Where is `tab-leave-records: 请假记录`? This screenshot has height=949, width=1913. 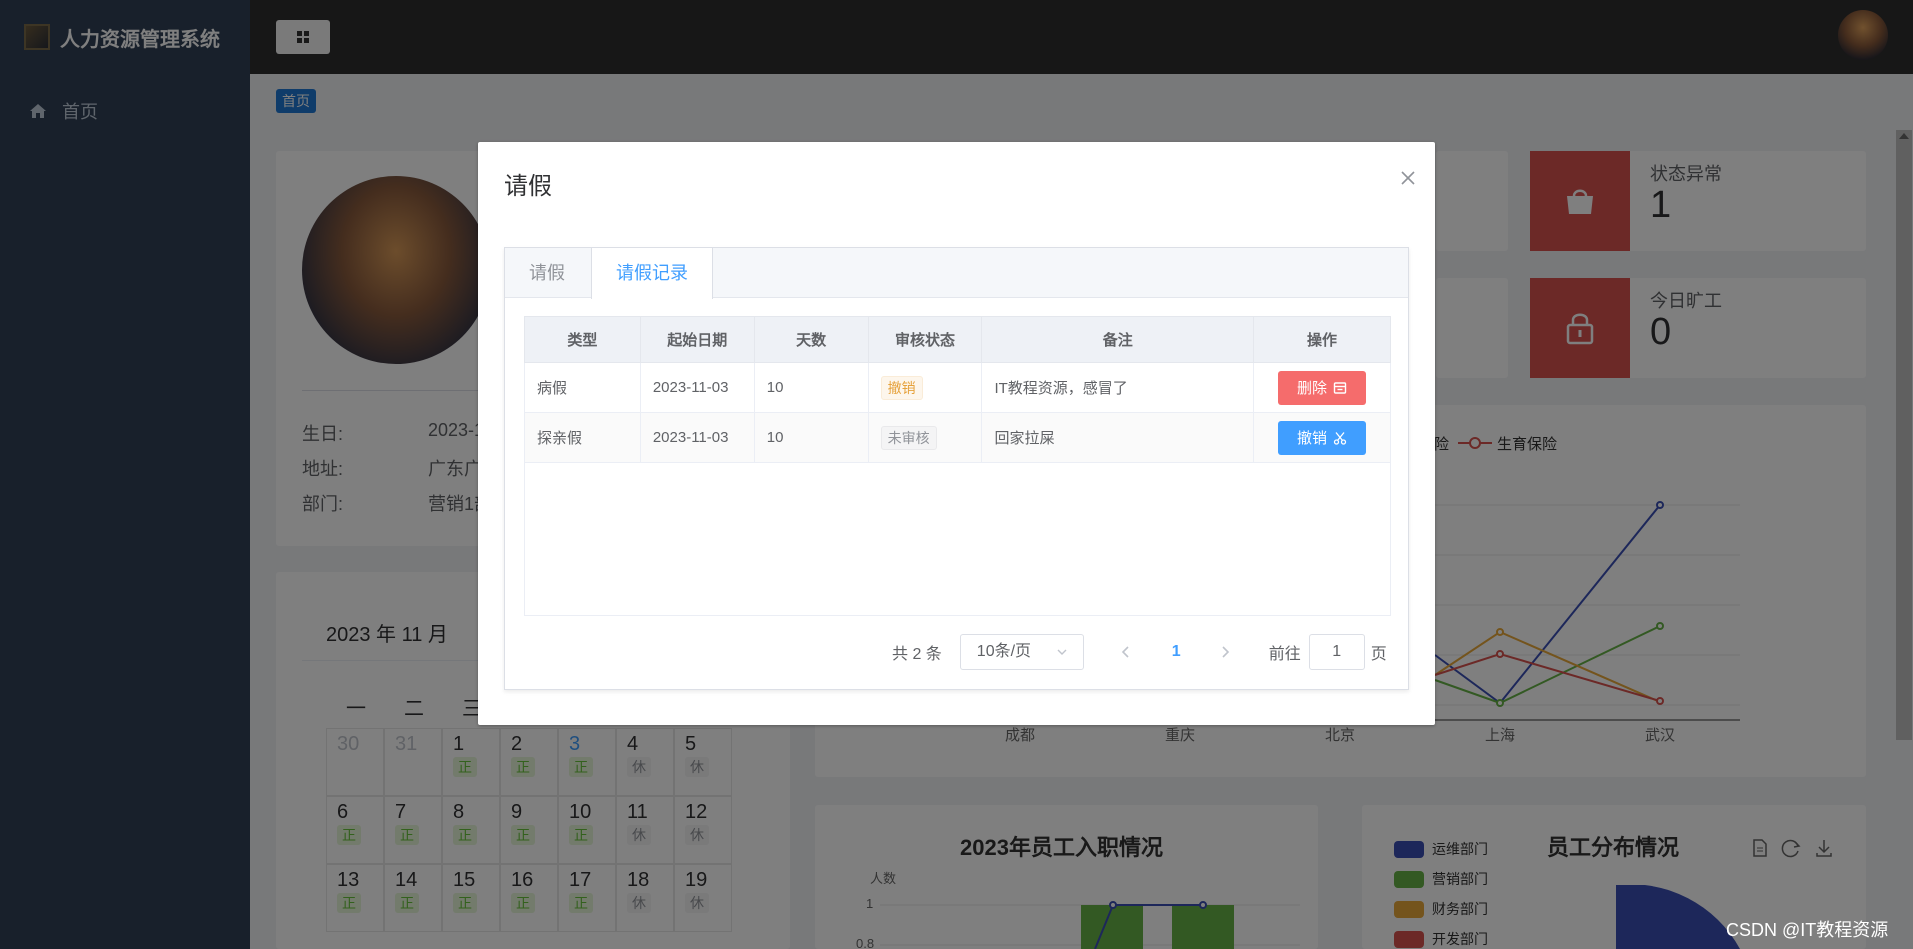 tab-leave-records: 请假记录 is located at coordinates (652, 273).